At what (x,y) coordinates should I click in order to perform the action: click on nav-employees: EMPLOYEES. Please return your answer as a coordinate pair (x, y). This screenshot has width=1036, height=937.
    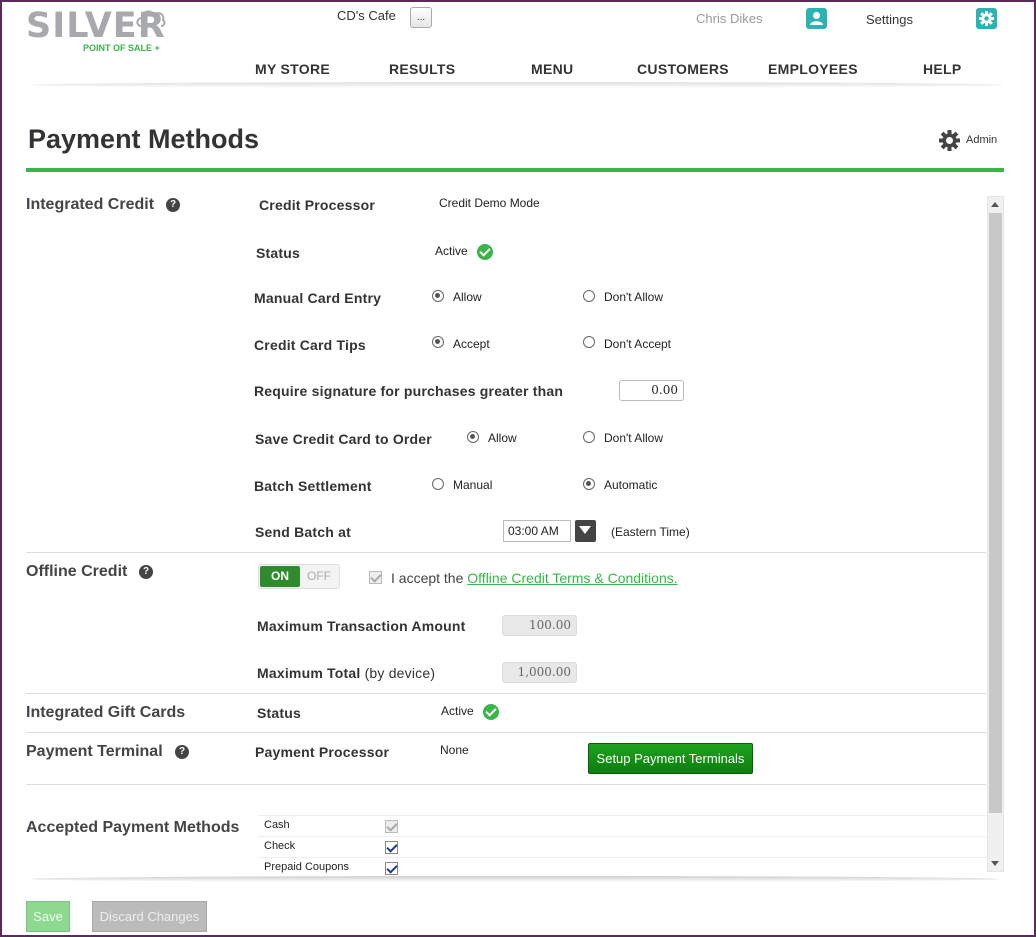
    Looking at the image, I should click on (813, 69).